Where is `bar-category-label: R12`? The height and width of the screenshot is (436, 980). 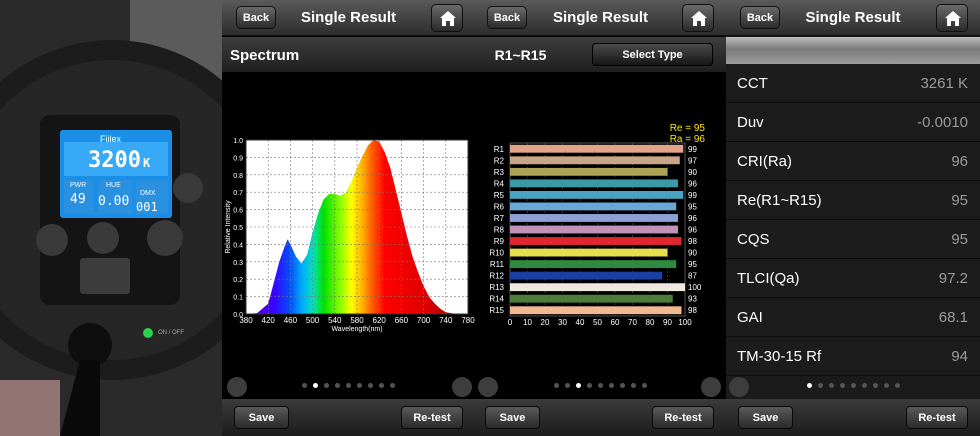 bar-category-label: R12 is located at coordinates (496, 276).